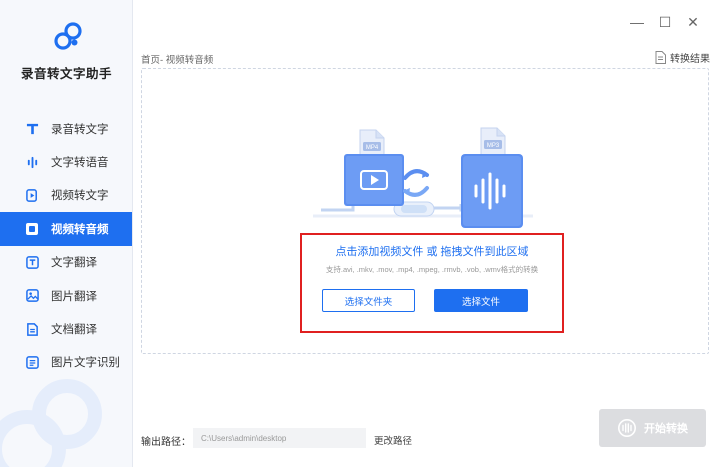  Describe the element at coordinates (432, 251) in the screenshot. I see `drop-zone-title: 点击添加视频文件 或 拖拽文件到此区域` at that location.